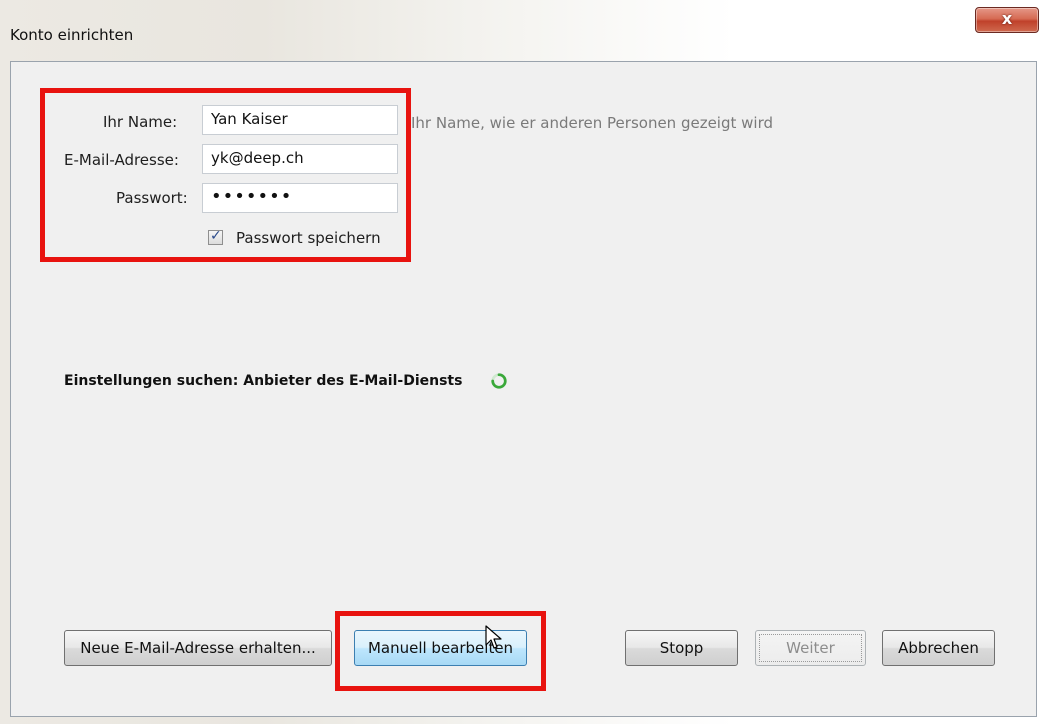 Image resolution: width=1049 pixels, height=724 pixels. What do you see at coordinates (499, 381) in the screenshot?
I see `loading-spinner-icon` at bounding box center [499, 381].